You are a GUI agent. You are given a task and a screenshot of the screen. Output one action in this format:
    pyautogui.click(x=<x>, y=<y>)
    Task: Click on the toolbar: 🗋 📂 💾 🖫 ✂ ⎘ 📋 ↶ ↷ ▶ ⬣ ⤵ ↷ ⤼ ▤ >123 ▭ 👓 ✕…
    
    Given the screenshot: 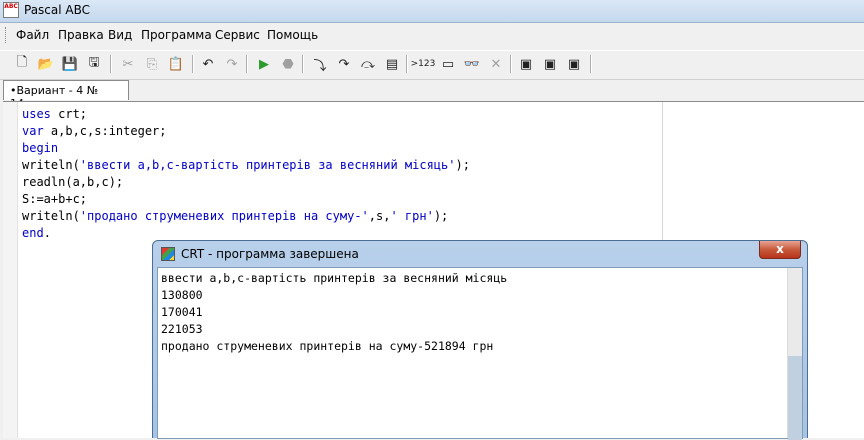 What is the action you would take?
    pyautogui.click(x=432, y=65)
    